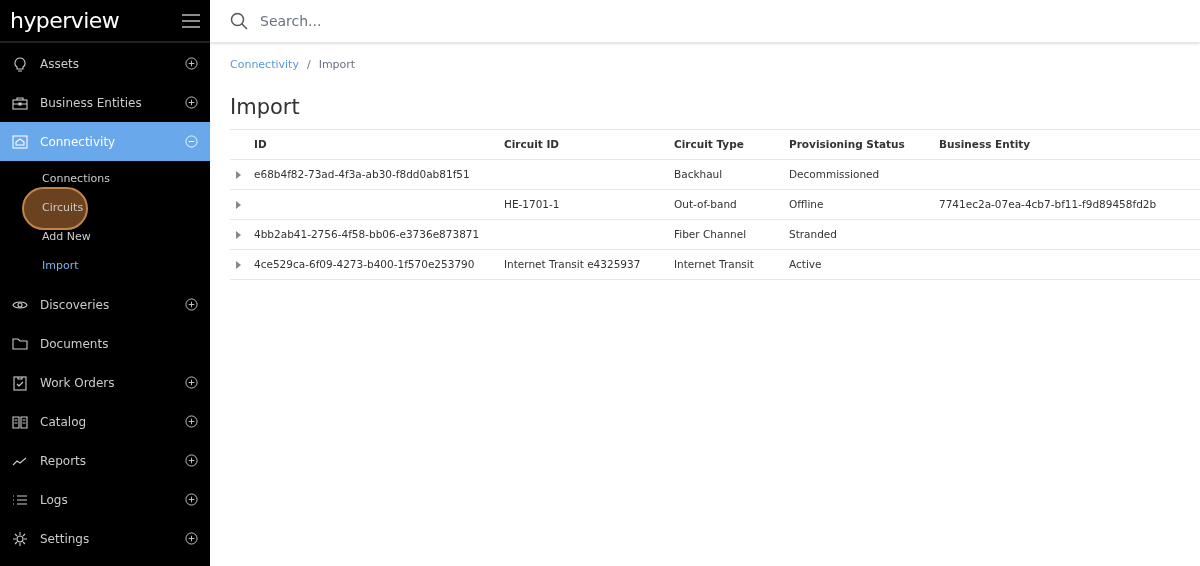 Image resolution: width=1200 pixels, height=566 pixels. I want to click on lightbulb-icon, so click(20, 63).